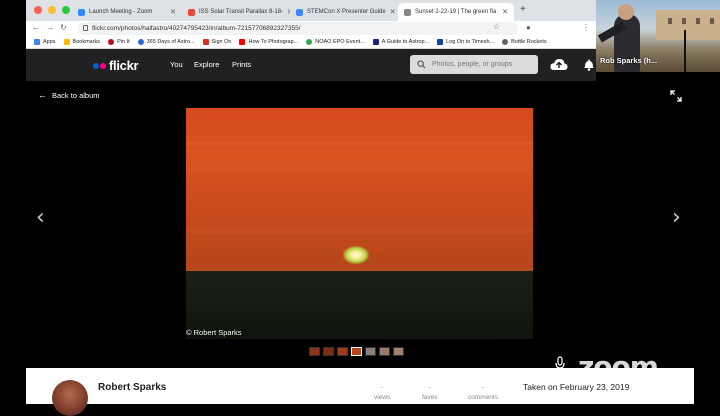 This screenshot has width=720, height=416. I want to click on tab-iss-solar: ISS Solar Transit Parallax 8-18- ✕, so click(236, 12).